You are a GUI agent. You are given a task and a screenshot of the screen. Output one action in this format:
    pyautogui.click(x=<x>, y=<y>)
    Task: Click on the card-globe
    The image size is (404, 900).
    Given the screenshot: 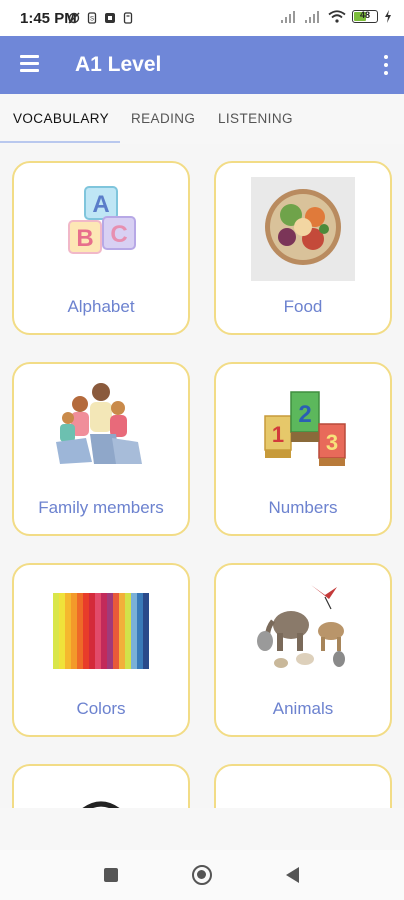 What is the action you would take?
    pyautogui.click(x=303, y=786)
    